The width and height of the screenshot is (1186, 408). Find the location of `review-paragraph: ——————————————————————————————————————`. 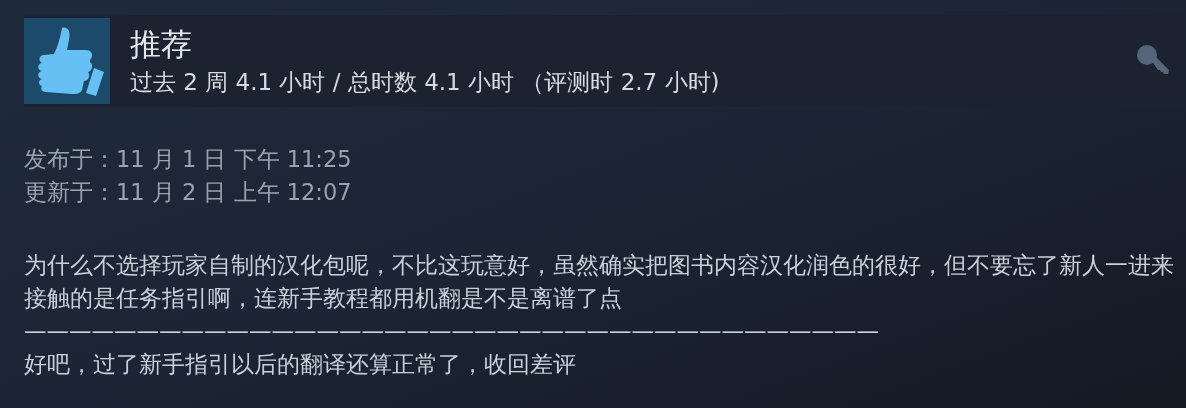

review-paragraph: —————————————————————————————————————— is located at coordinates (452, 331).